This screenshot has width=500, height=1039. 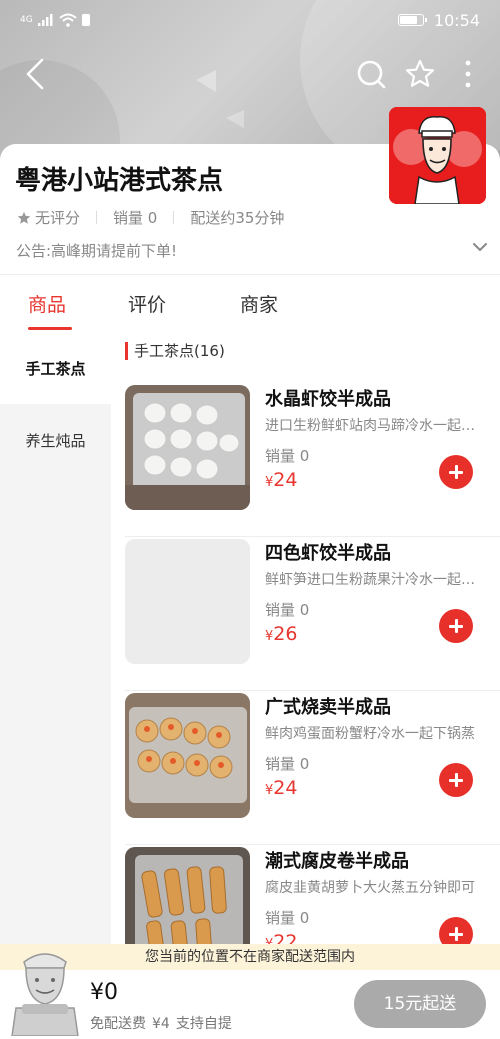 I want to click on category-sidebar: 手工茶点 养生炖品, so click(x=55, y=638).